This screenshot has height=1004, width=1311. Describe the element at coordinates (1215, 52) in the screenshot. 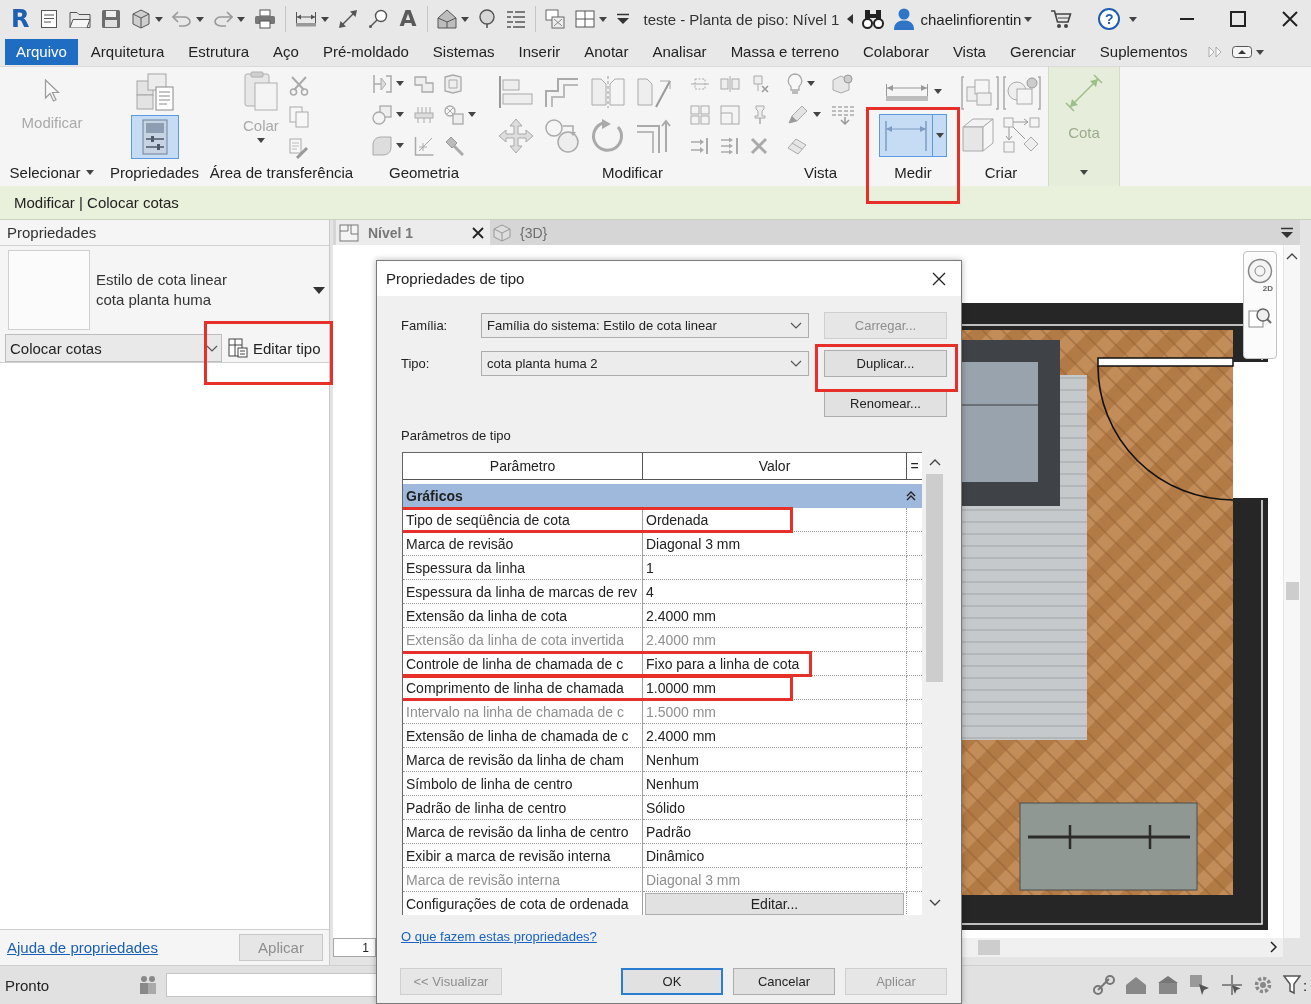

I see `double-chevron-icon` at that location.